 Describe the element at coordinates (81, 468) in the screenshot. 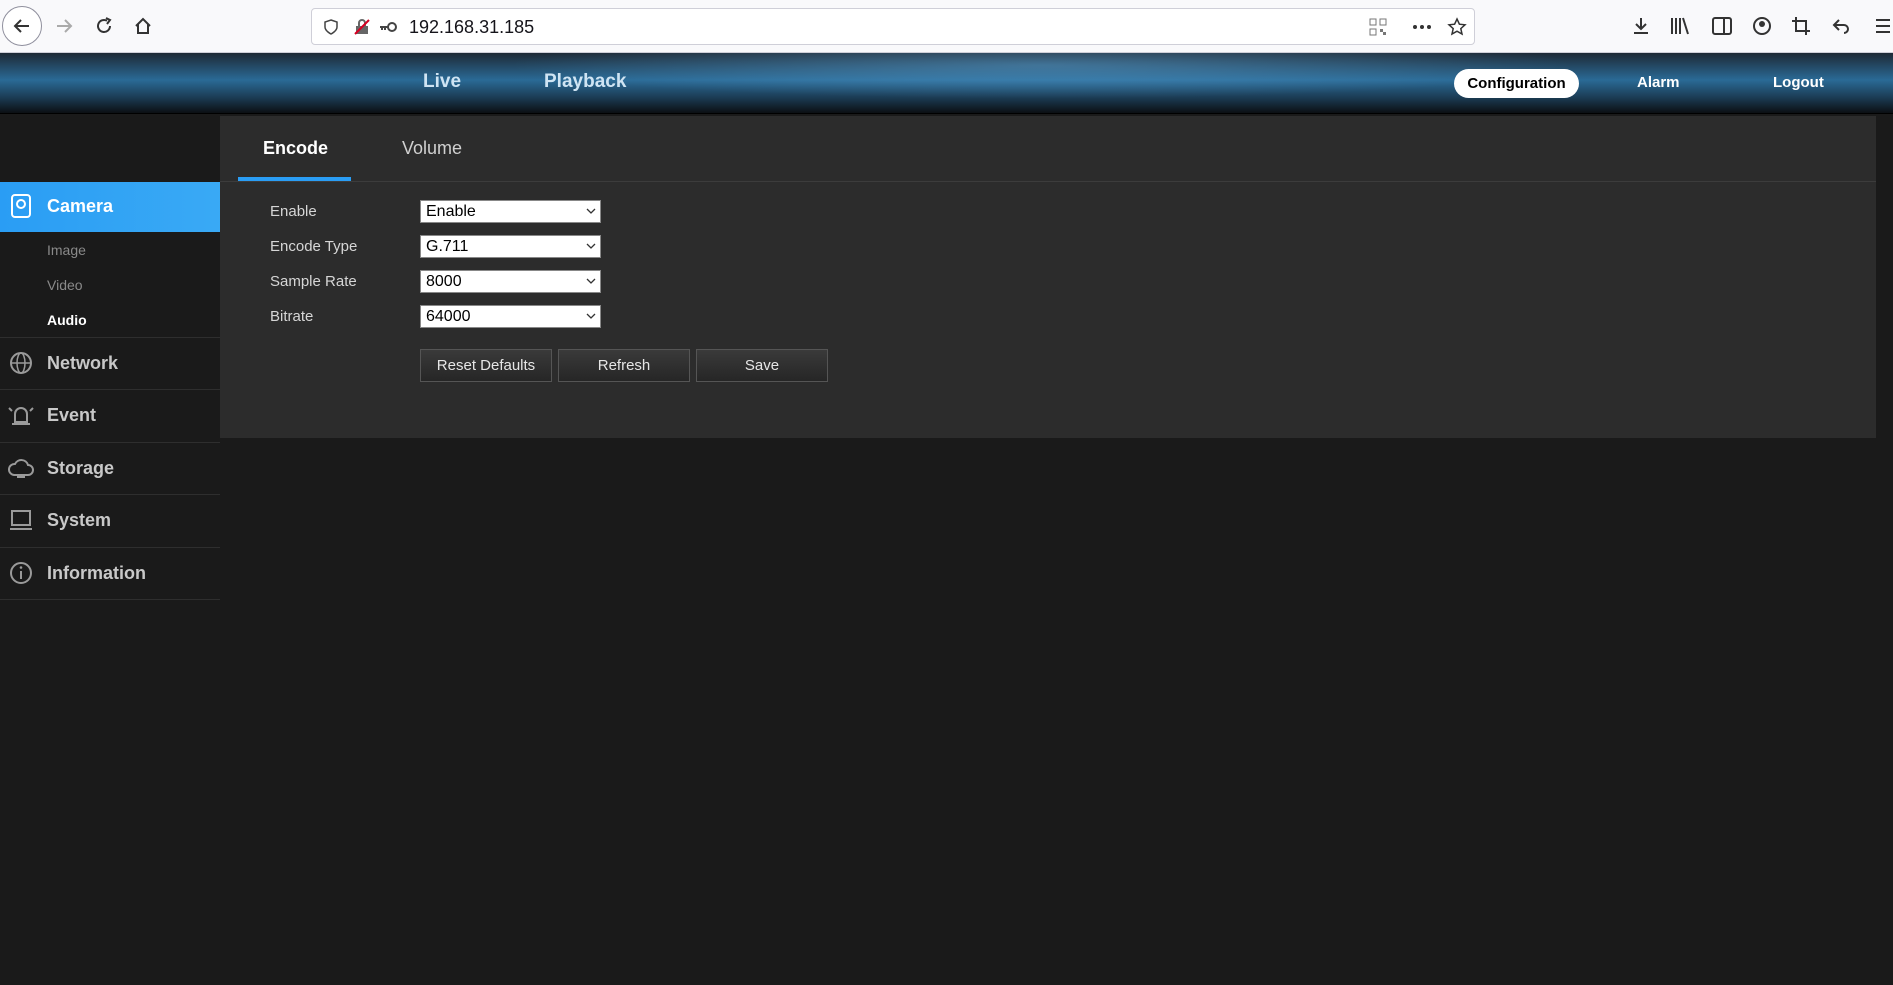

I see `sidebar-label-storage: Storage` at that location.